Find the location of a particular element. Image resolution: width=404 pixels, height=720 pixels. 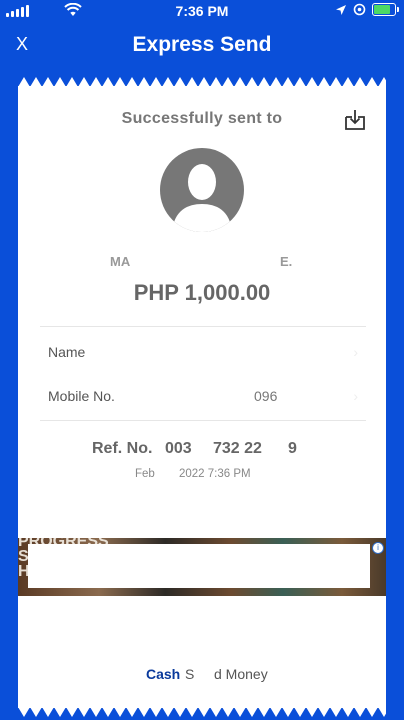

name-label: Name is located at coordinates (67, 352).